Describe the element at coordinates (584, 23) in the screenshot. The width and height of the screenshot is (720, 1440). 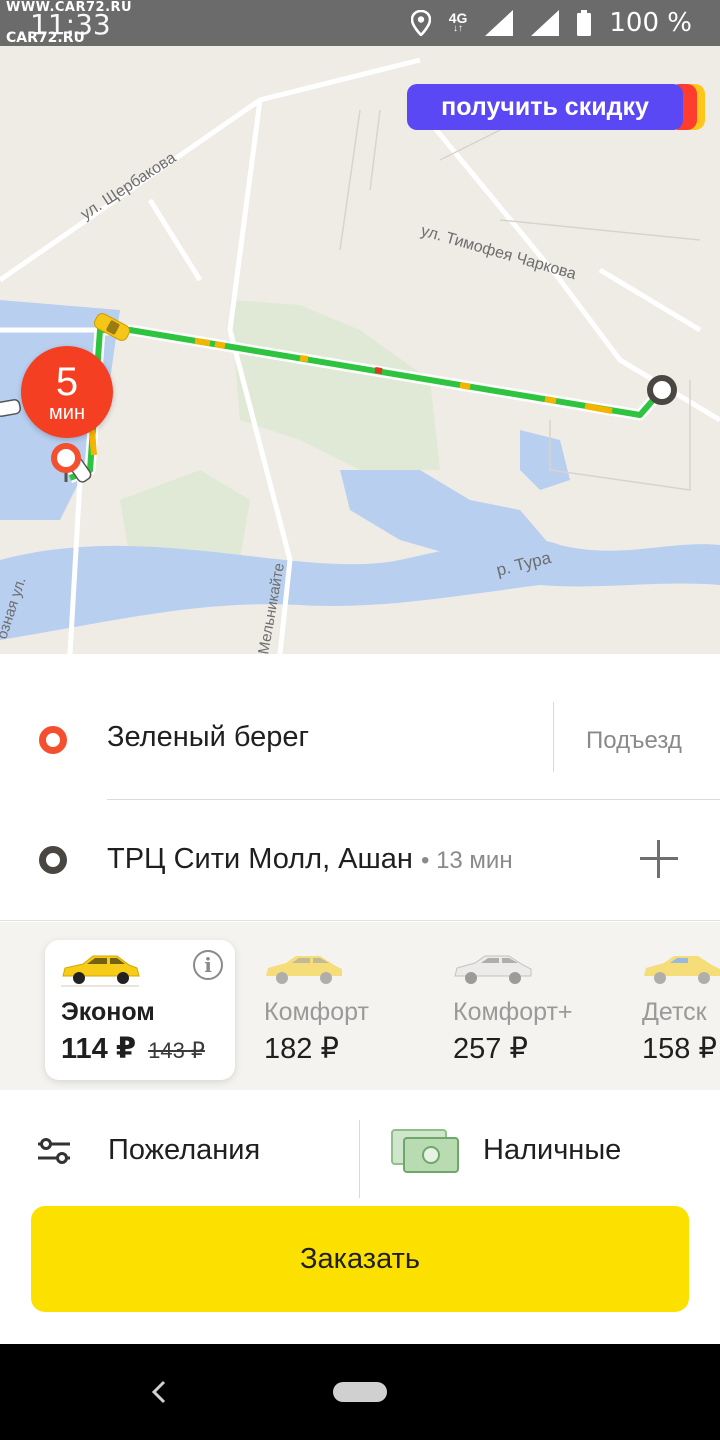
I see `battery-icon` at that location.